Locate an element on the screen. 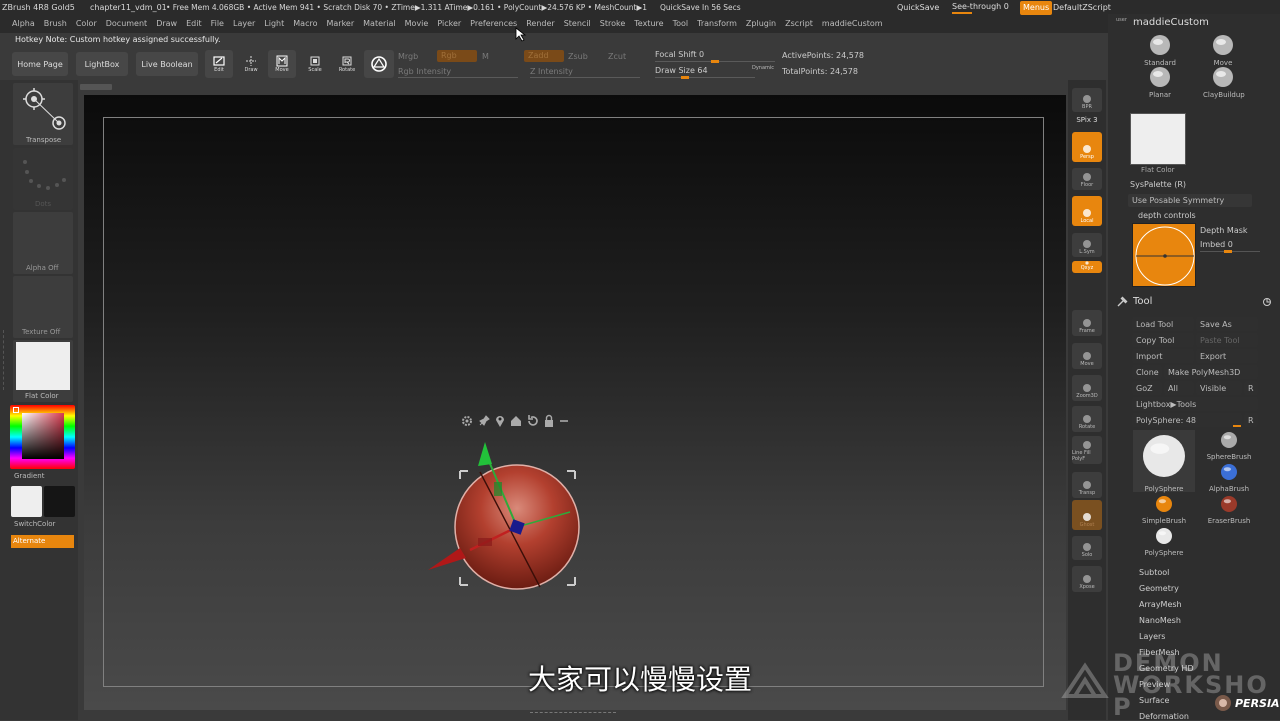 This screenshot has height=721, width=1280. menu-macro: Macro is located at coordinates (305, 25).